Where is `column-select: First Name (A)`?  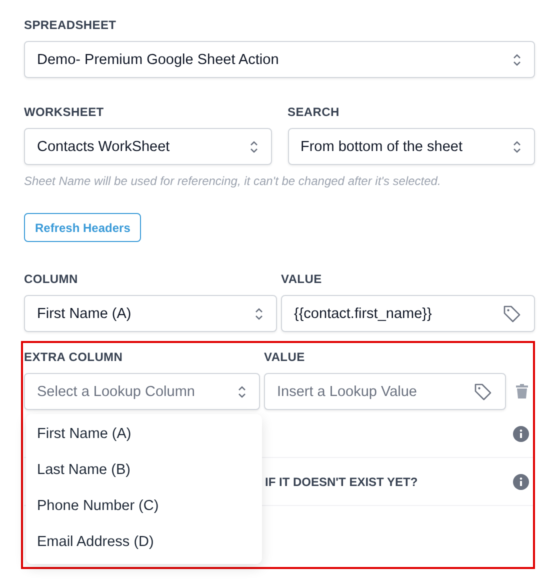
column-select: First Name (A) is located at coordinates (150, 313).